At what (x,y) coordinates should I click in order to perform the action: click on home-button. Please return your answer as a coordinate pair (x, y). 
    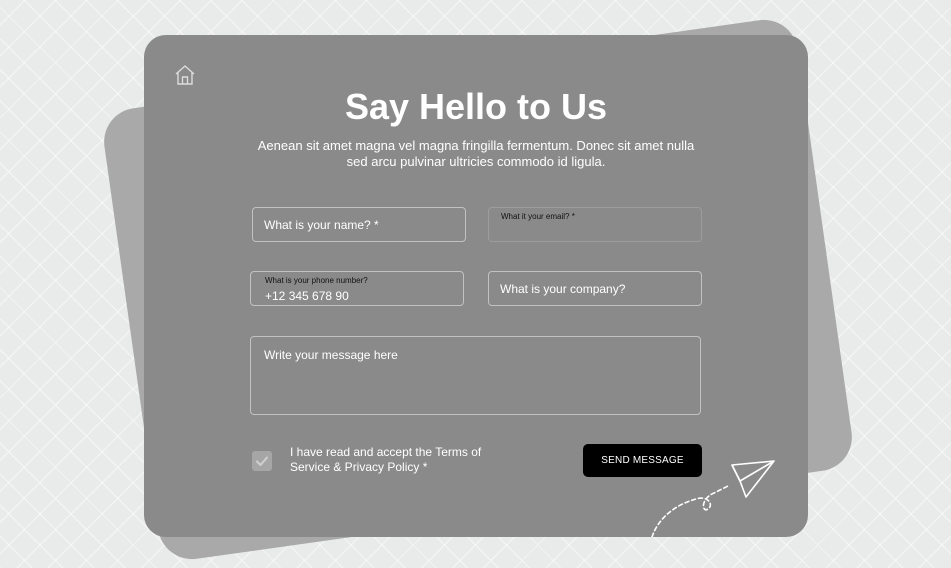
    Looking at the image, I should click on (185, 75).